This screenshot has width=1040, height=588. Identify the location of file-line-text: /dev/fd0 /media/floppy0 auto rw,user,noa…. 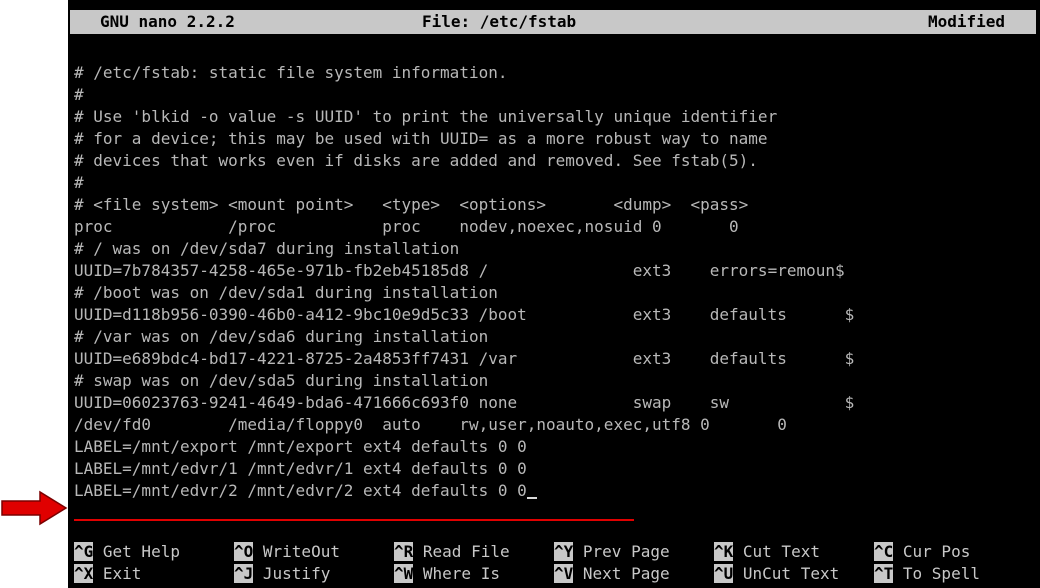
(430, 424).